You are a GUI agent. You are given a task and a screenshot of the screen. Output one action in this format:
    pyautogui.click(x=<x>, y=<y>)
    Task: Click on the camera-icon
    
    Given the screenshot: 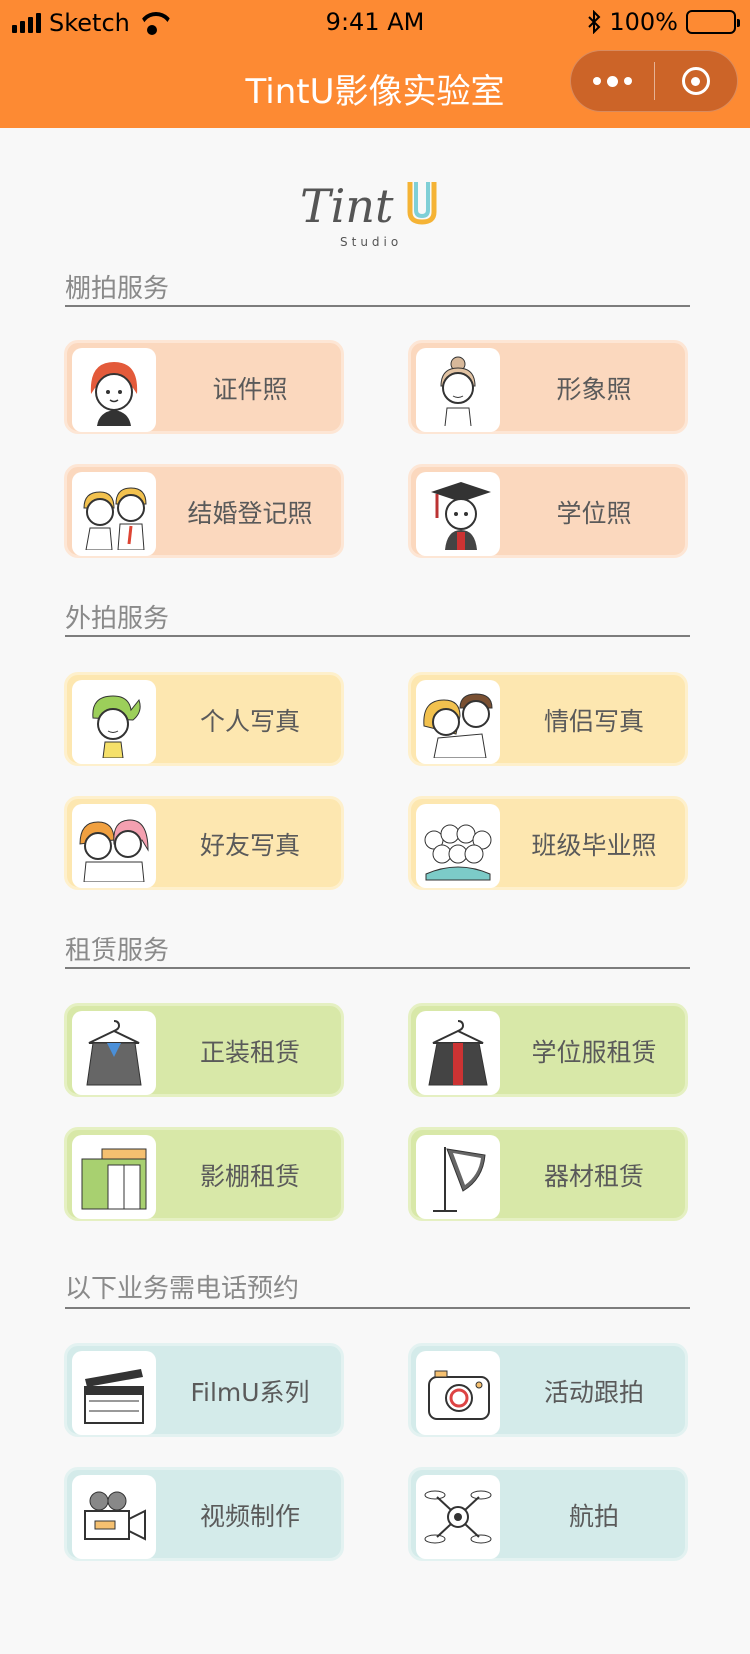 What is the action you would take?
    pyautogui.click(x=458, y=1393)
    